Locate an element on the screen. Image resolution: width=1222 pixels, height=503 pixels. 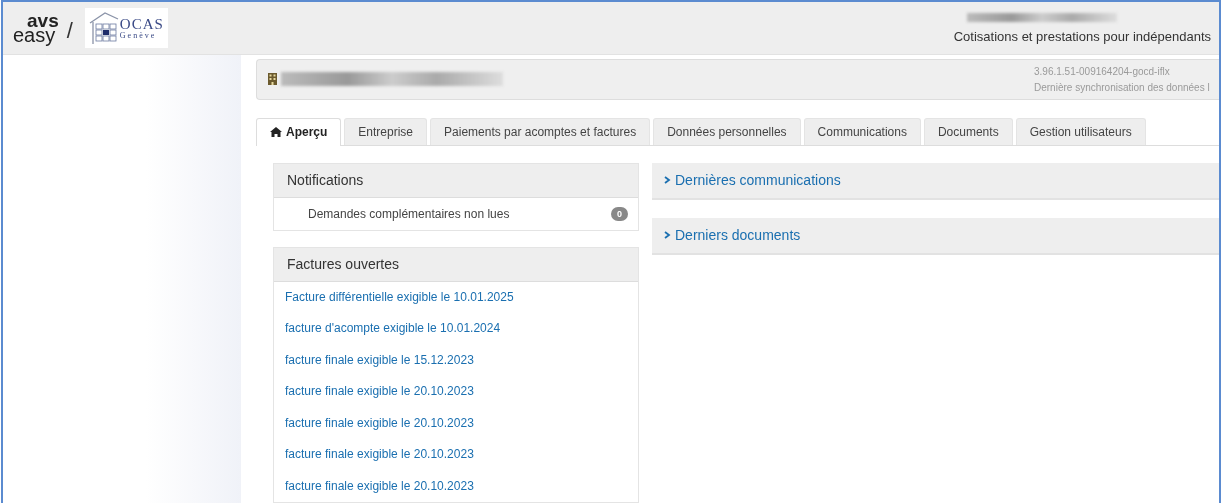
panel-title: Notifications is located at coordinates (456, 180).